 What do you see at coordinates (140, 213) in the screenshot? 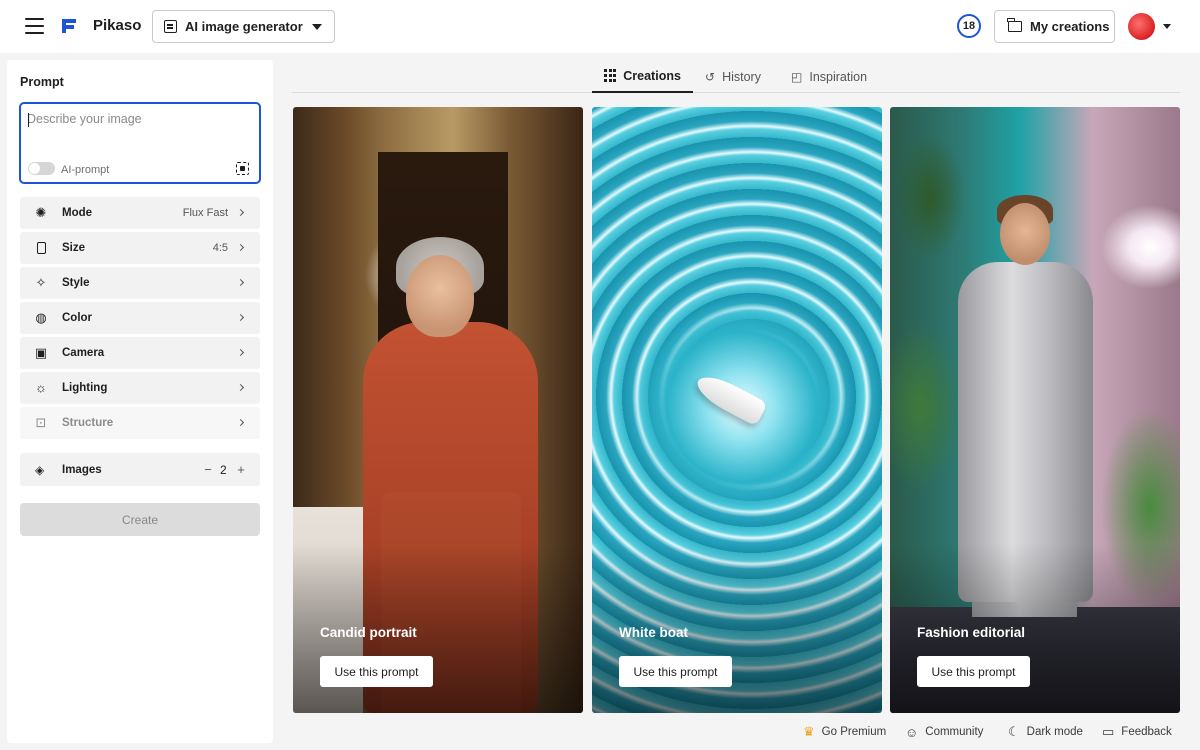
I see `option-mode: ✺ Mode Flux Fast` at bounding box center [140, 213].